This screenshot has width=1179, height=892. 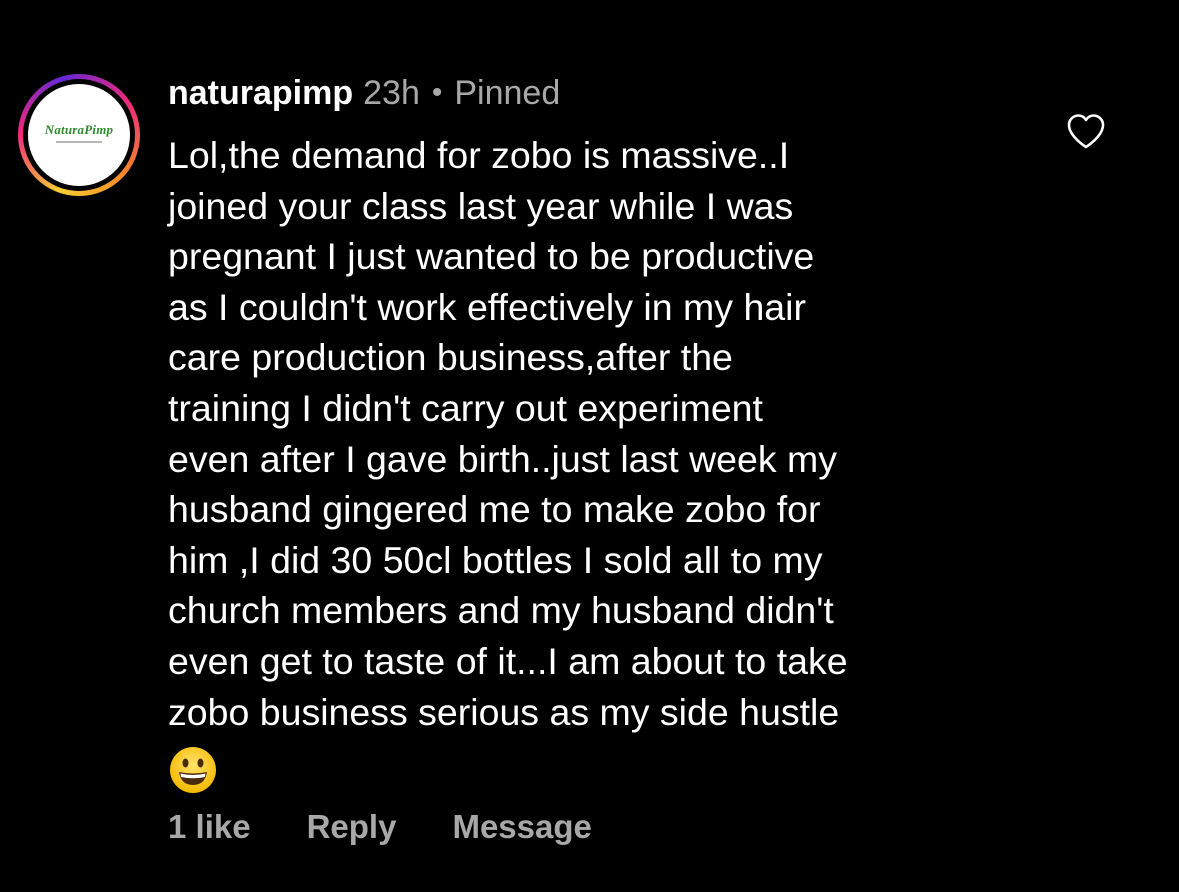 What do you see at coordinates (79, 129) in the screenshot?
I see `avatar-logo-text: NaturaPimp` at bounding box center [79, 129].